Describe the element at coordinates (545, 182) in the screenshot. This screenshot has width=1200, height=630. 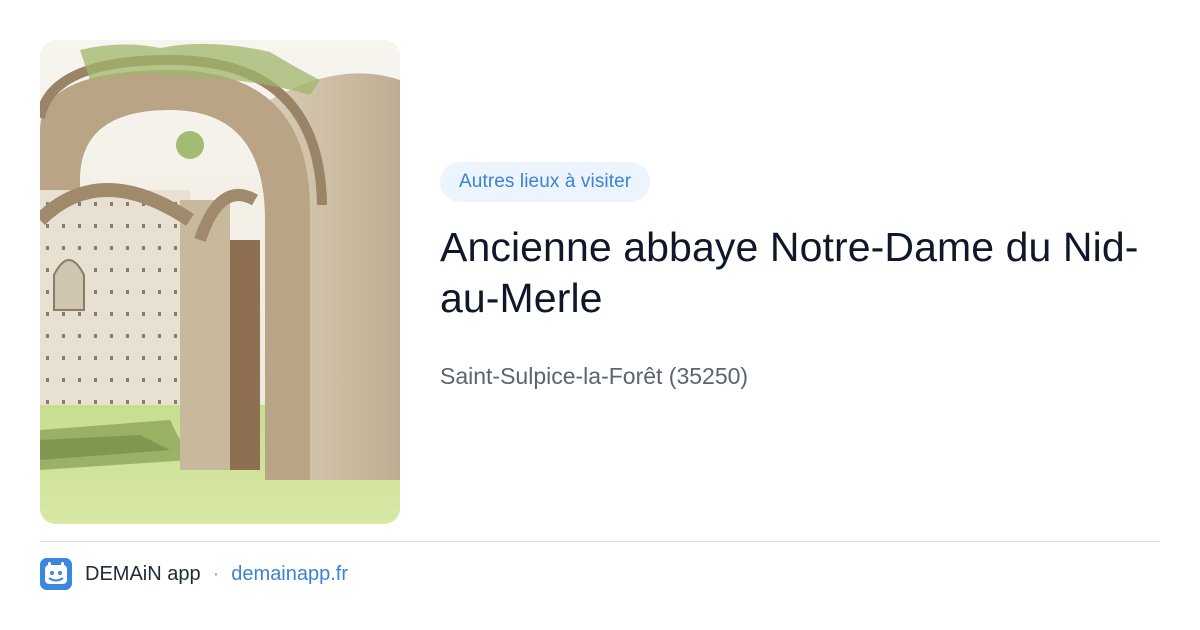
I see `category-badge: Autres lieux à visiter` at that location.